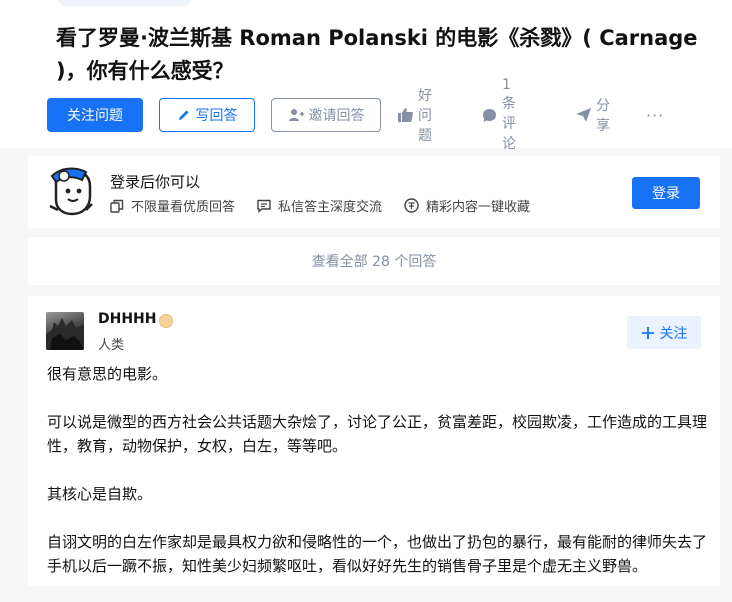  I want to click on answer-paragraph: 很有意思的电影。, so click(107, 374).